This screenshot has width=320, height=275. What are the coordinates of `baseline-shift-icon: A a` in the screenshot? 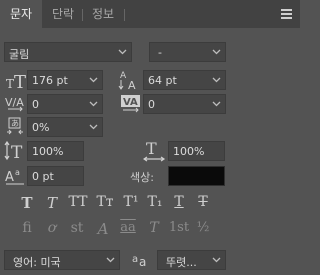 It's located at (14, 176).